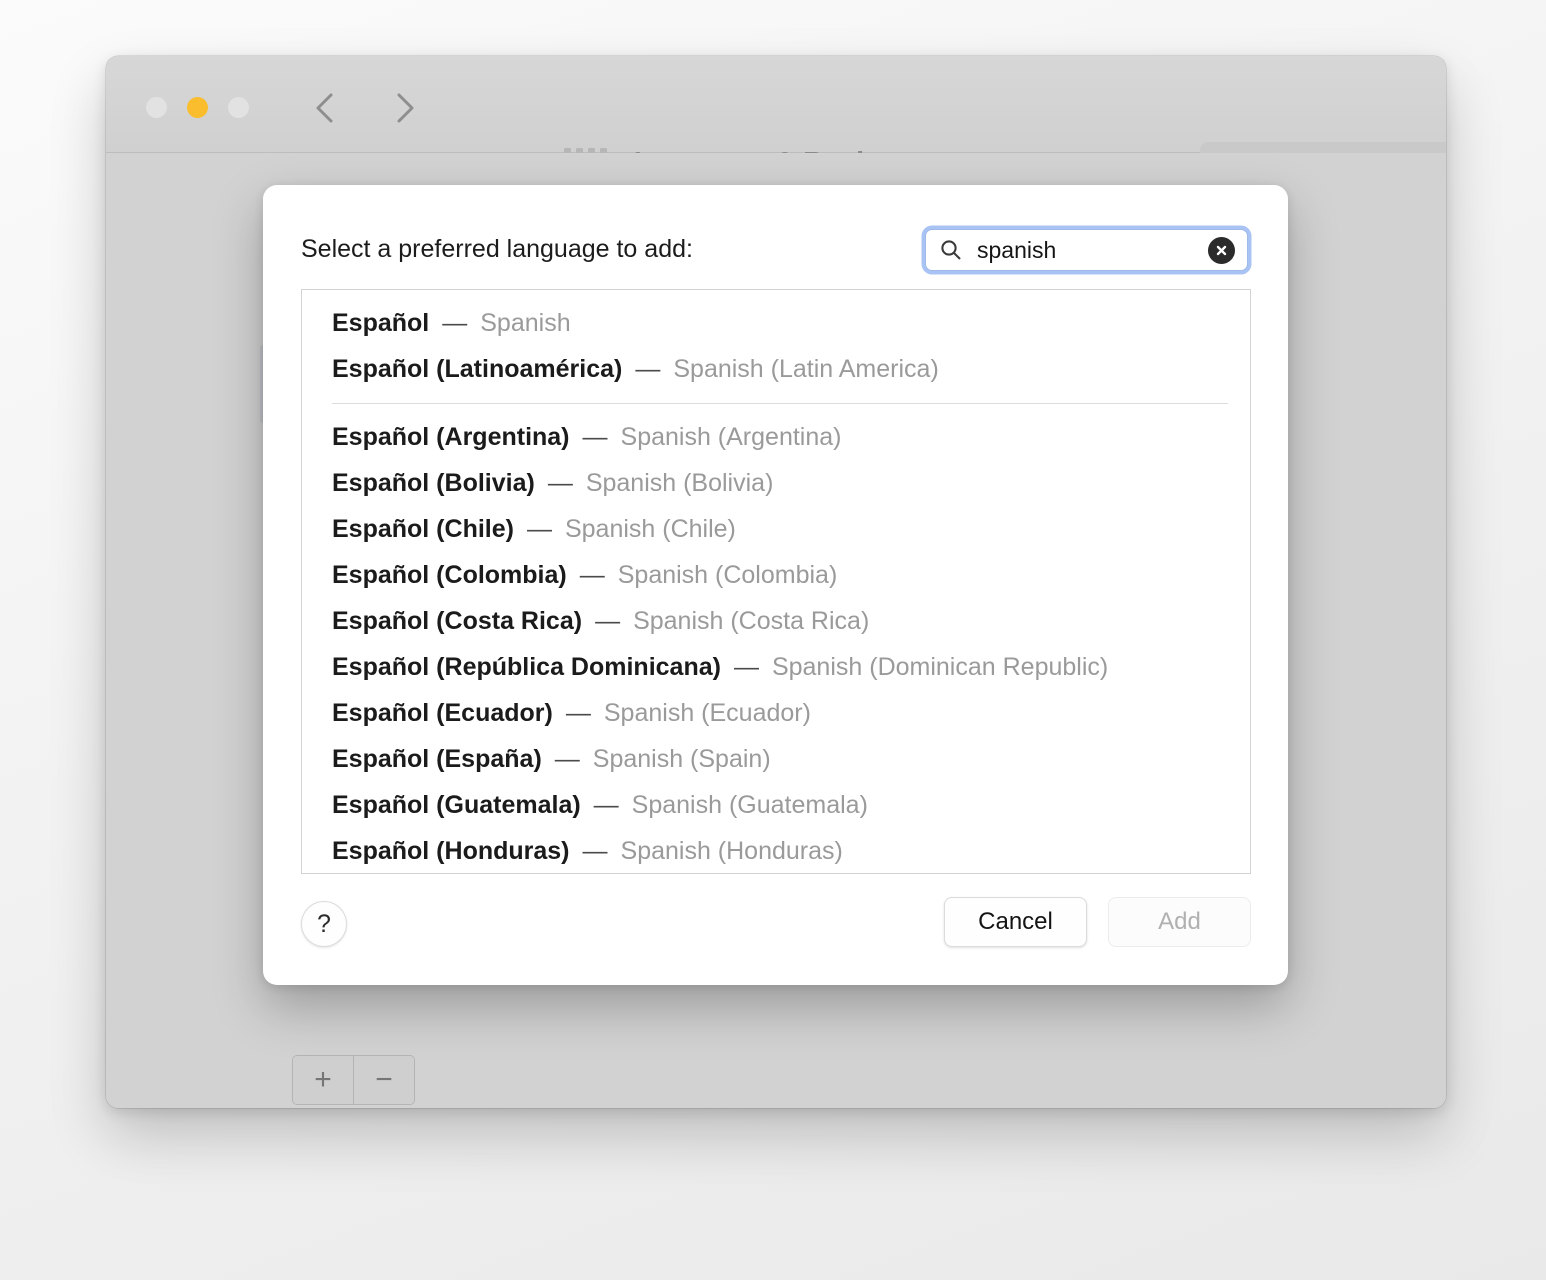 This screenshot has width=1546, height=1280. I want to click on list-item-native-name: Español (Honduras), so click(451, 850).